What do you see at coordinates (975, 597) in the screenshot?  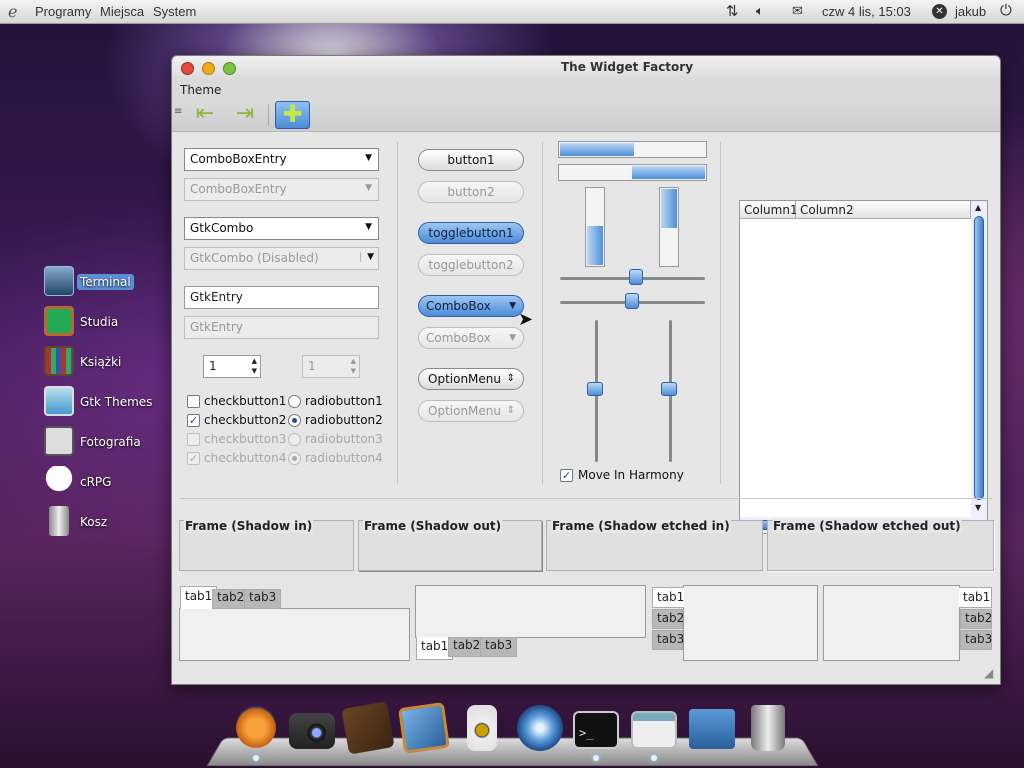 I see `tab-right-1: tab1` at bounding box center [975, 597].